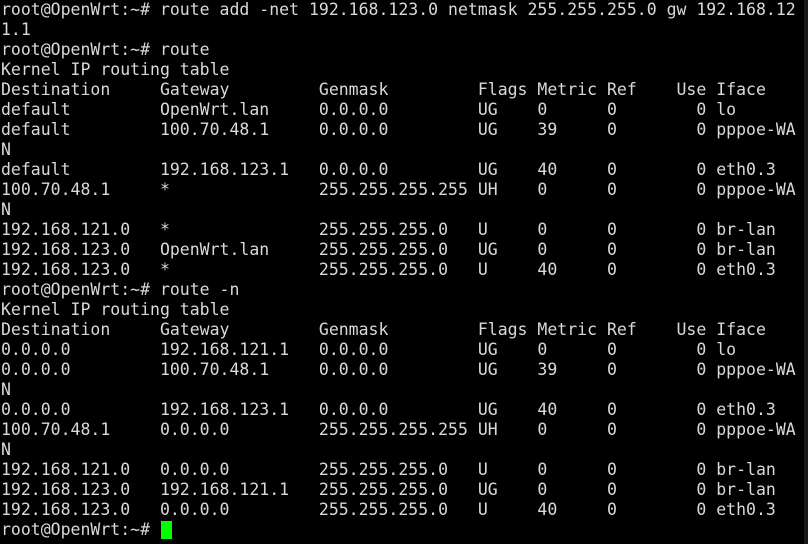  What do you see at coordinates (120, 289) in the screenshot?
I see `terminal-line: root@OpenWrt:~# route -n` at bounding box center [120, 289].